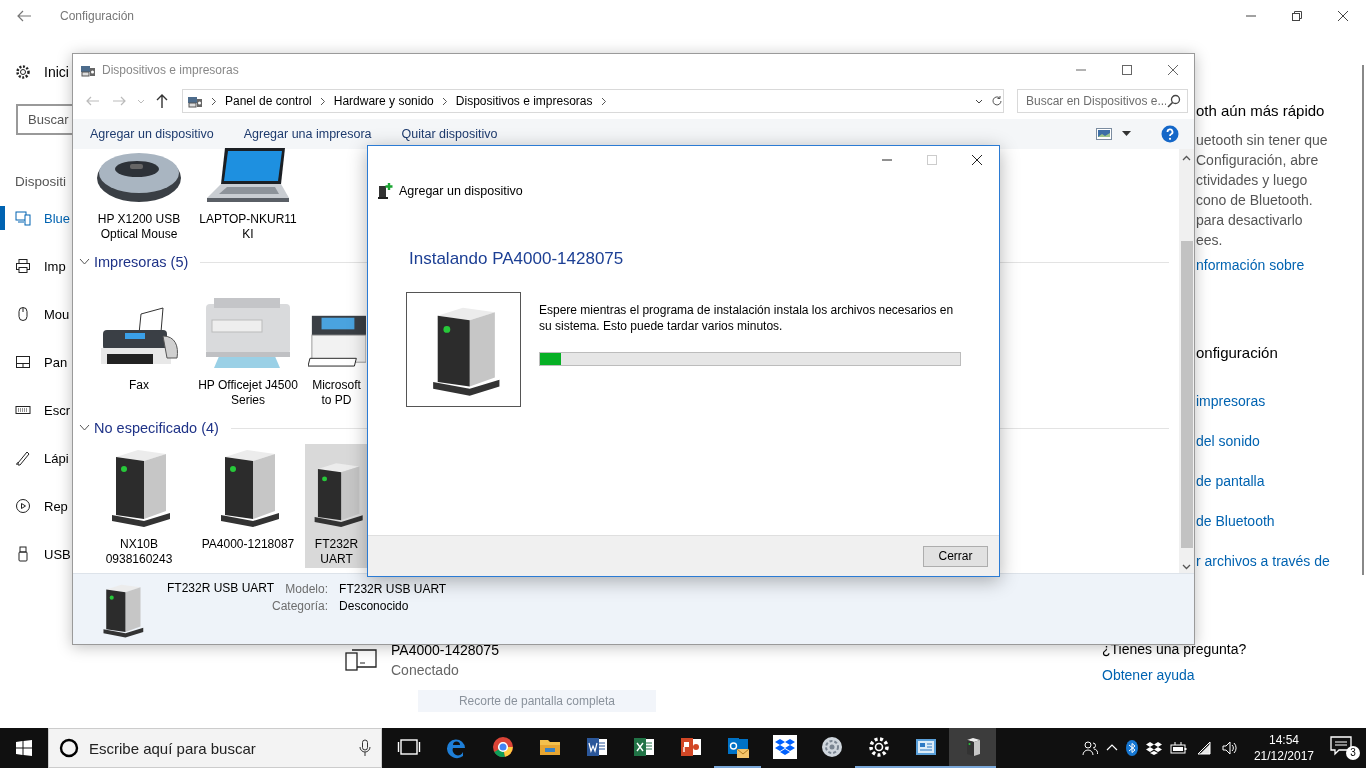  I want to click on link: de Bluetooth, so click(1281, 521).